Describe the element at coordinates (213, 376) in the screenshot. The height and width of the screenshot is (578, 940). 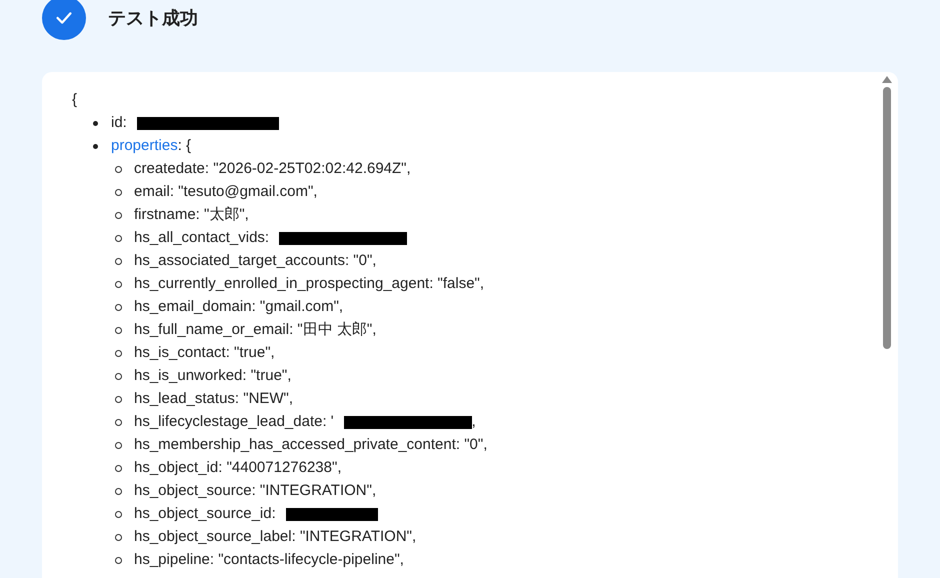
I see `json-text: hs_is_unworked: "true",` at that location.